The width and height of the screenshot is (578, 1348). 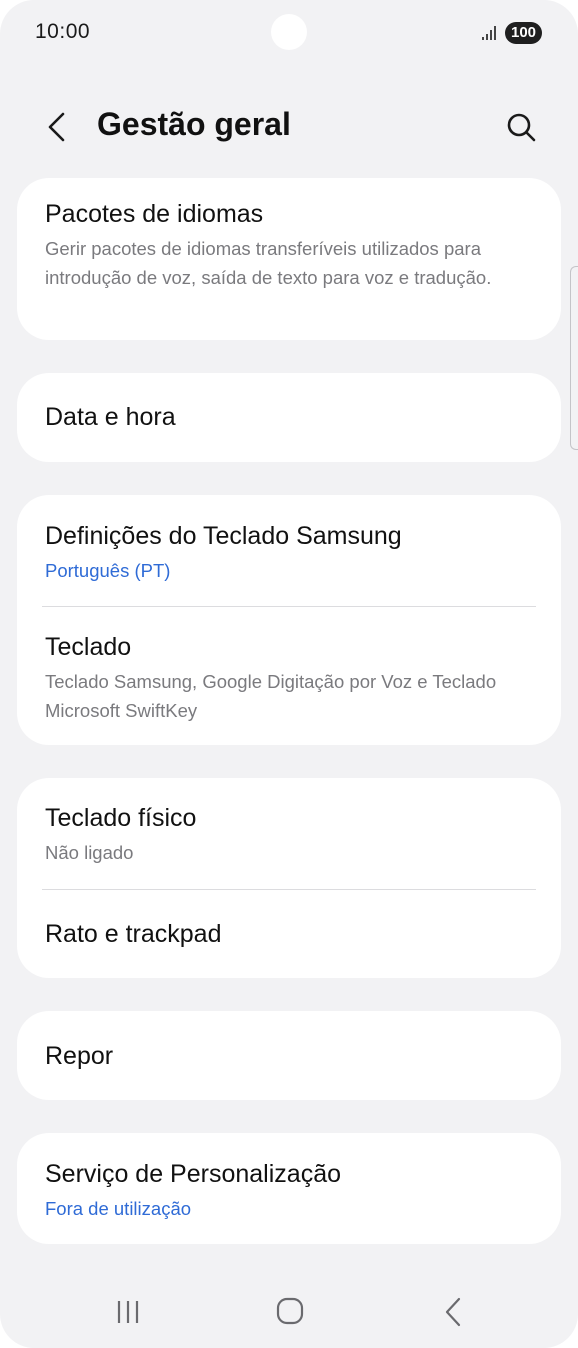 I want to click on card-date-time: Data e hora, so click(x=289, y=417).